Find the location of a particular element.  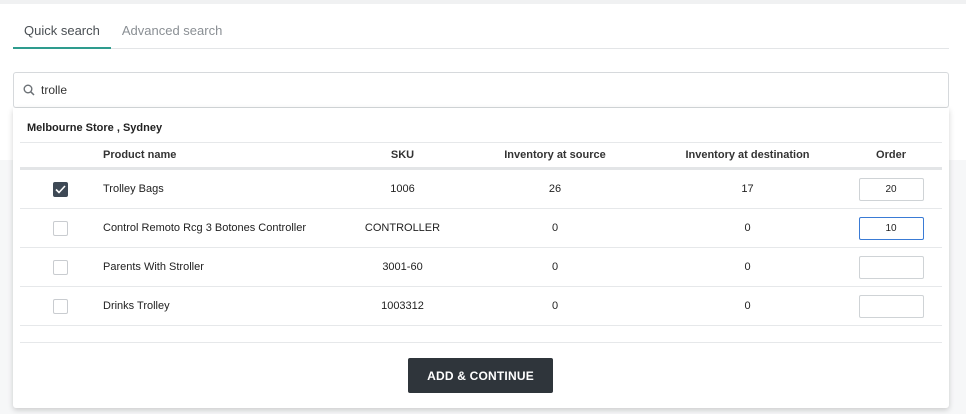

search-icon is located at coordinates (29, 90).